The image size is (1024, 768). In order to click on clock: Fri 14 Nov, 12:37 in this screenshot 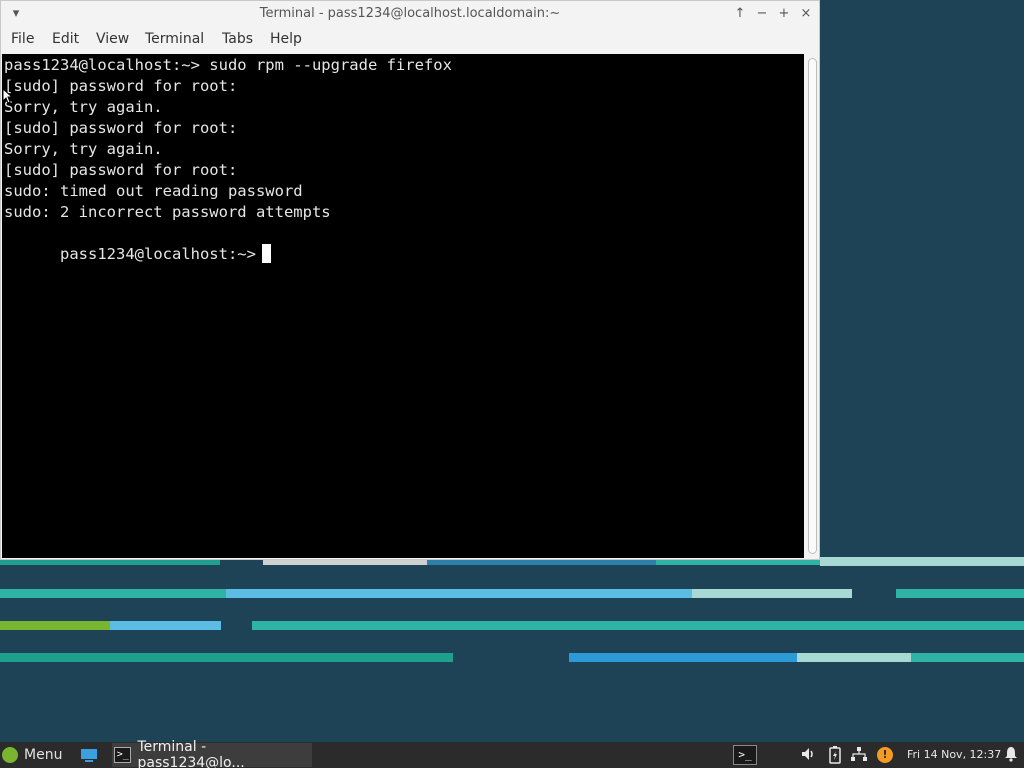, I will do `click(954, 754)`.